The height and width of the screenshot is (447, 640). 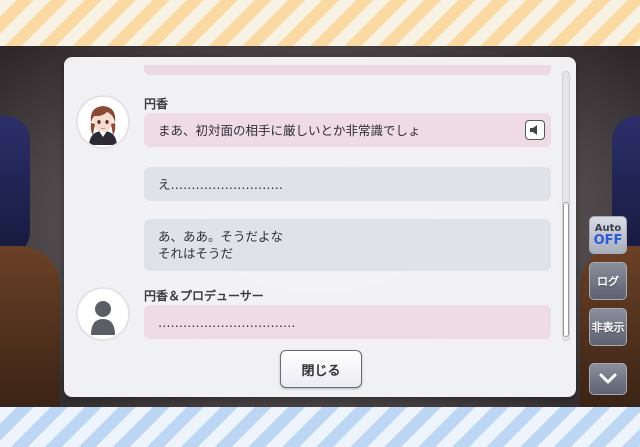 I want to click on speaker-name: 円香, so click(x=156, y=104).